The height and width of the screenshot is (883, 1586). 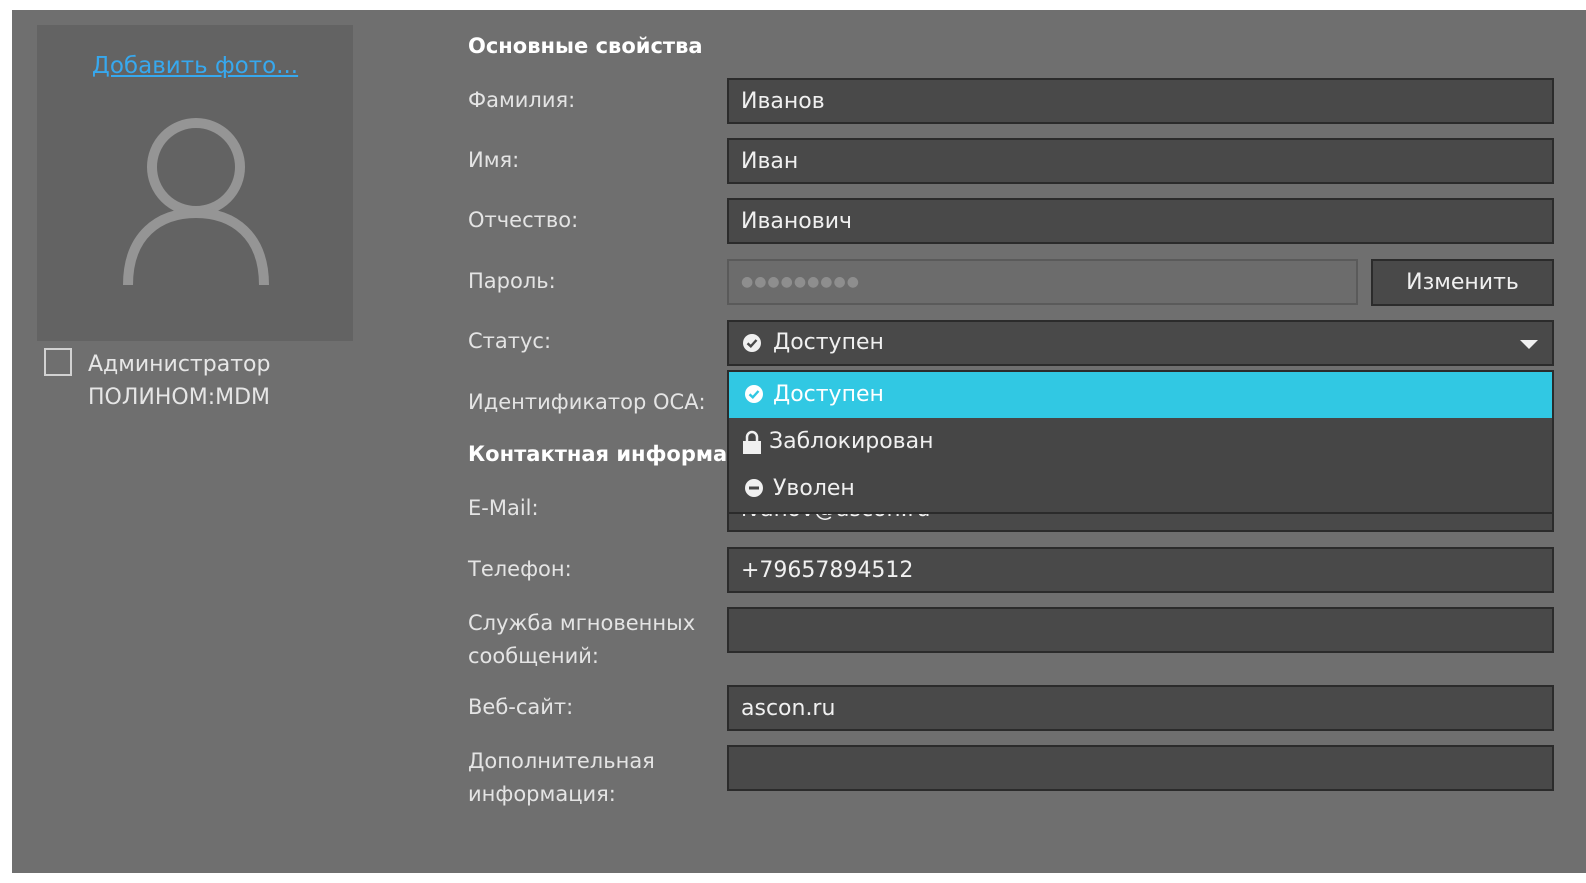 I want to click on email-label: E-Mail:, so click(x=503, y=508).